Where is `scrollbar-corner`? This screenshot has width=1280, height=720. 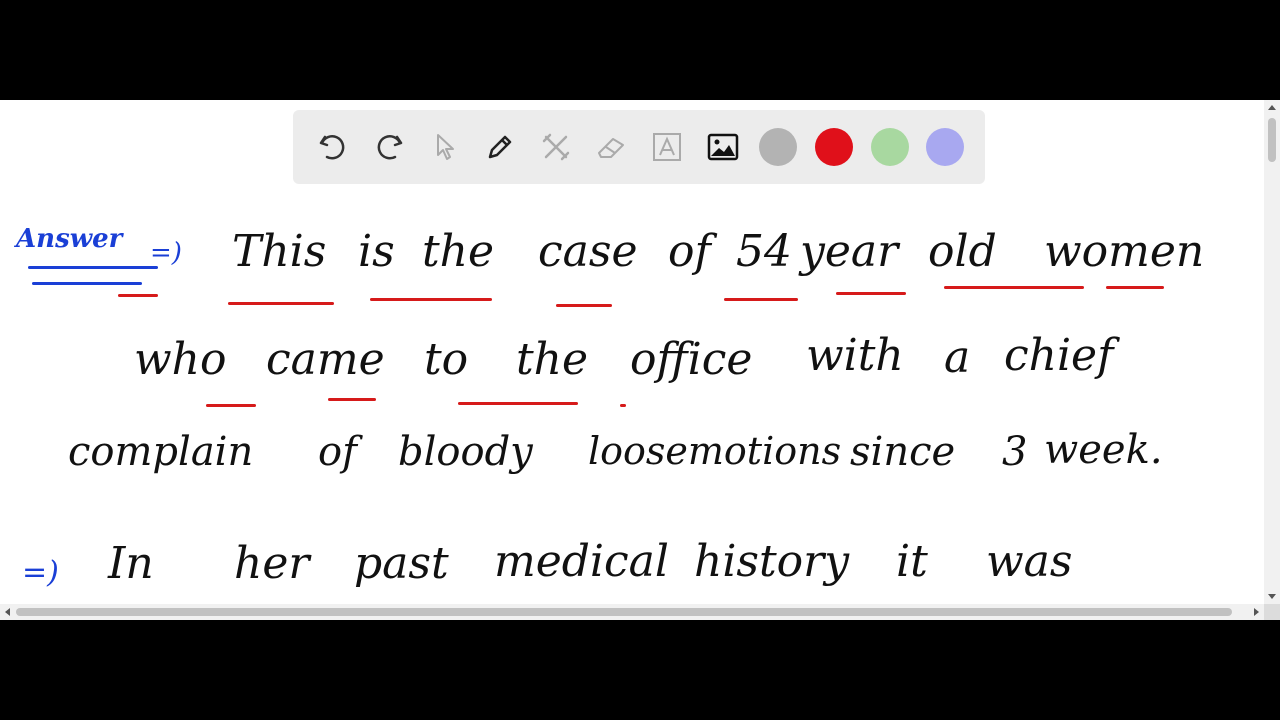
scrollbar-corner is located at coordinates (1272, 612).